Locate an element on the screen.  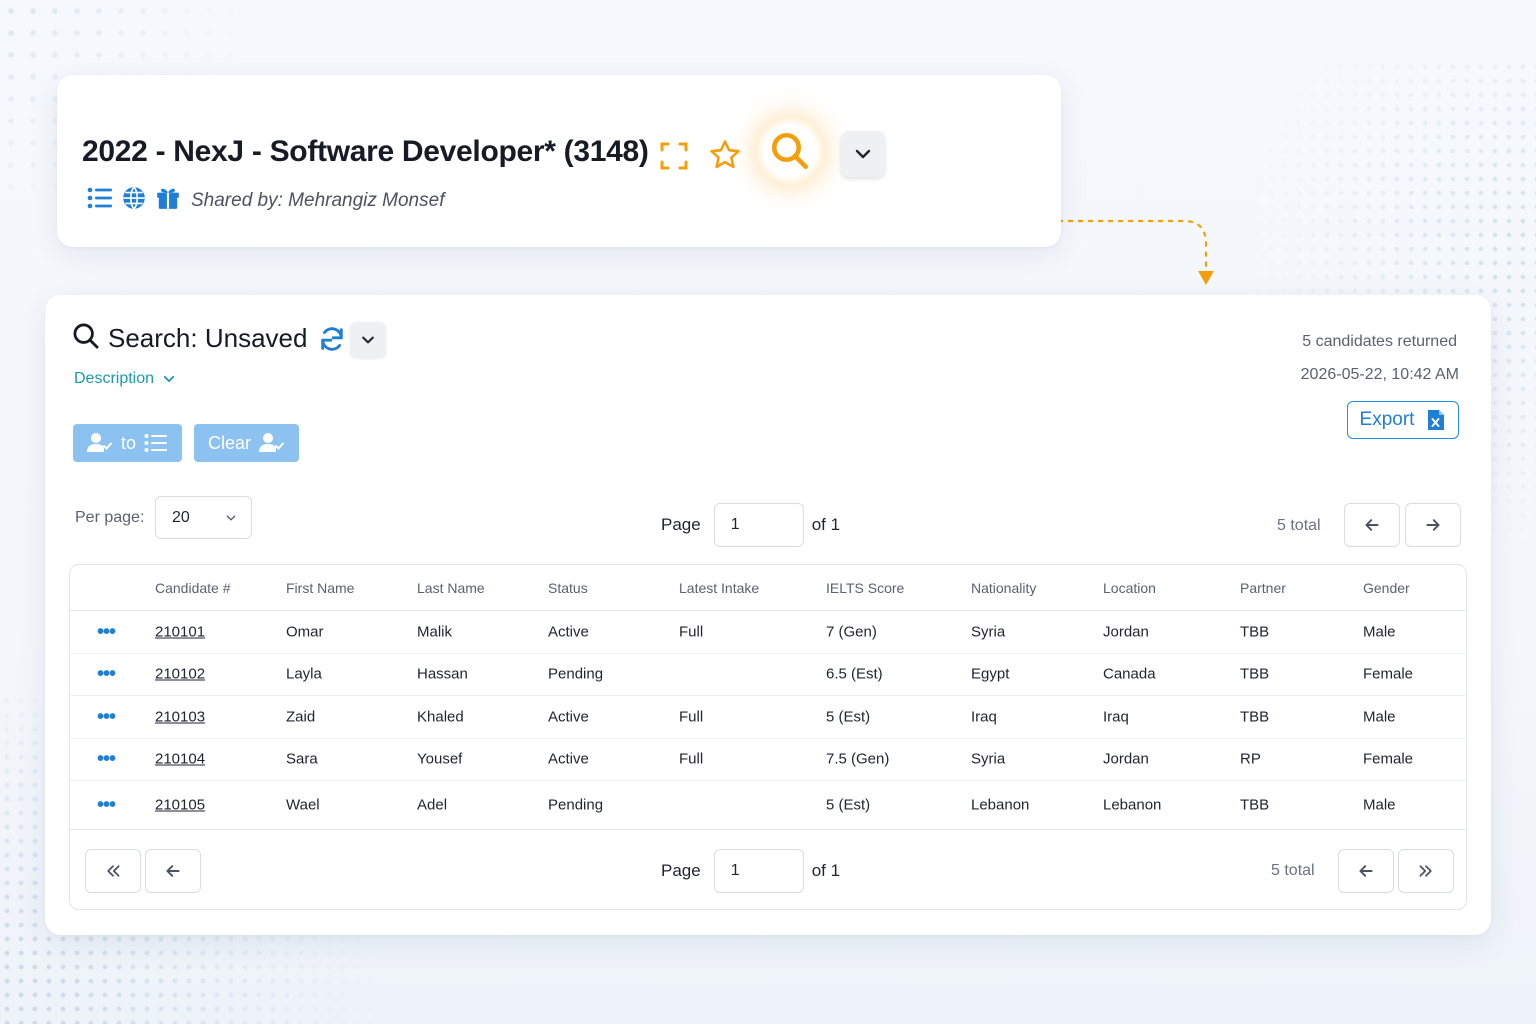
last-page-button is located at coordinates (1426, 871).